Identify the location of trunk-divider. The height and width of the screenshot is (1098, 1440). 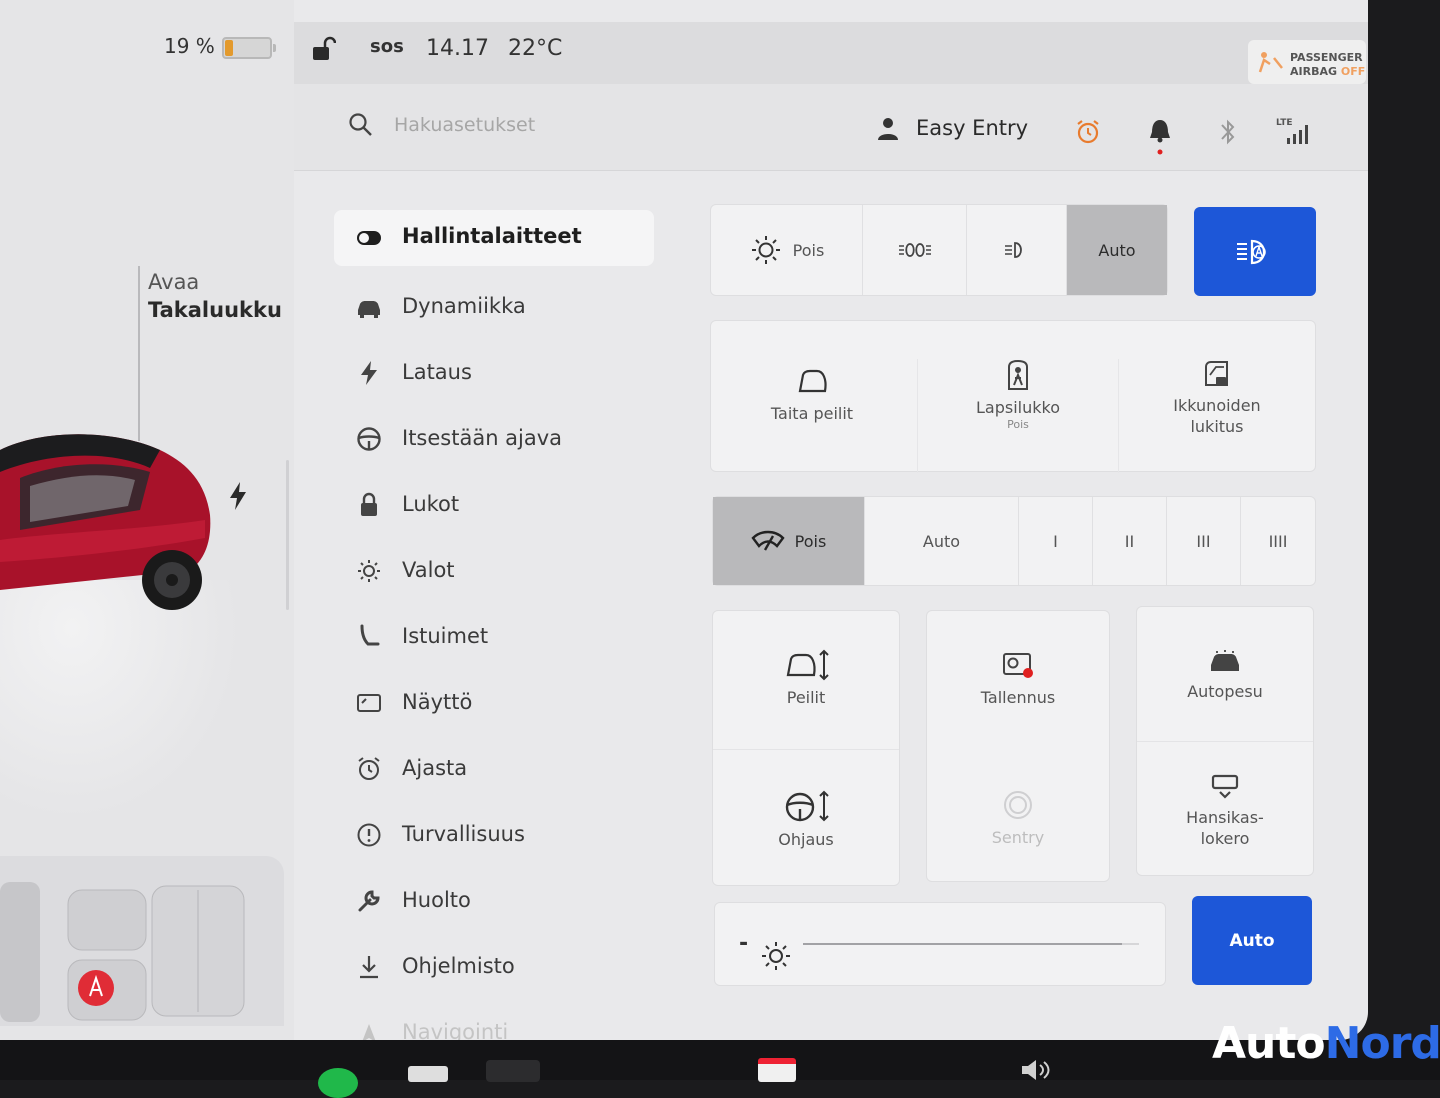
(139, 353).